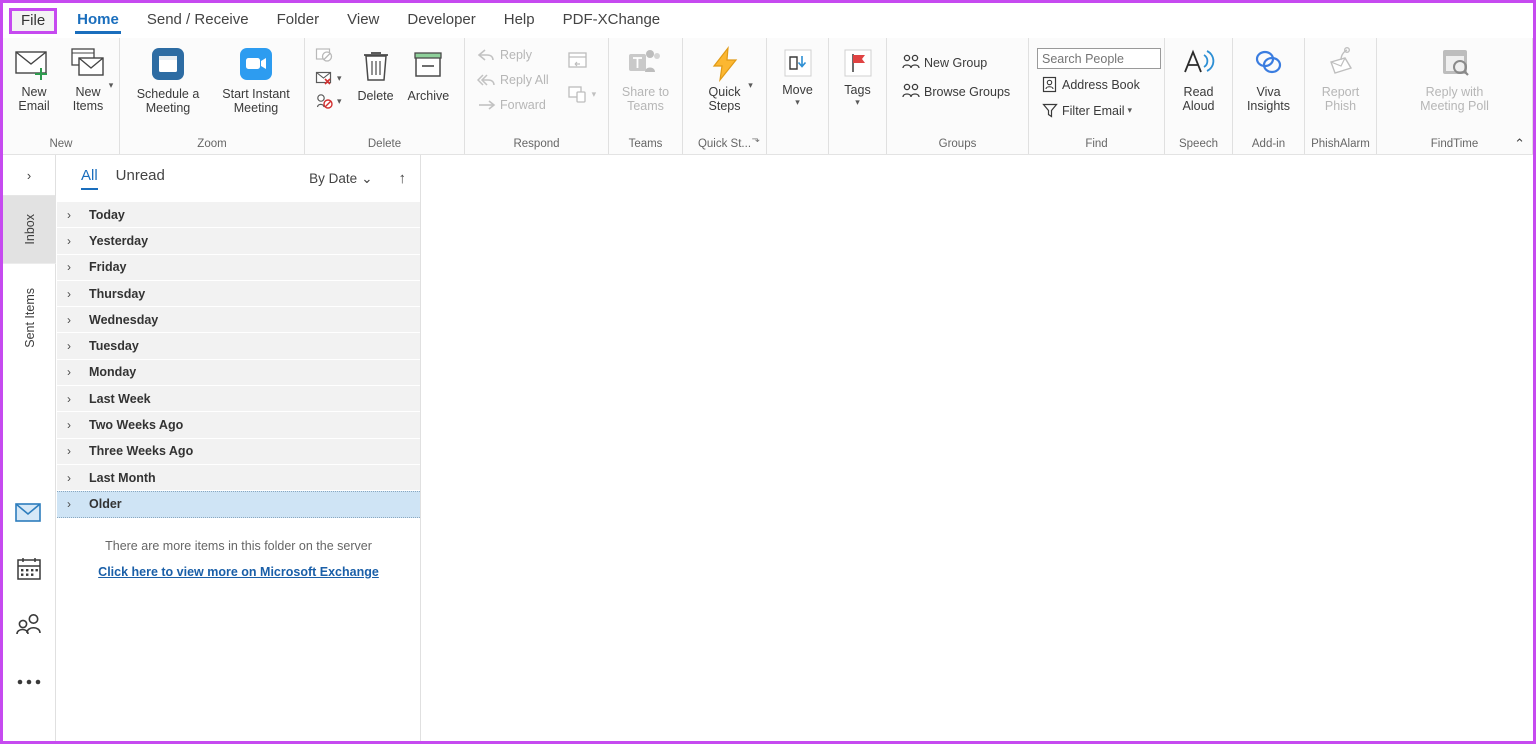  Describe the element at coordinates (256, 78) in the screenshot. I see `start-instant-meeting-button: Start Instant Meeting` at that location.